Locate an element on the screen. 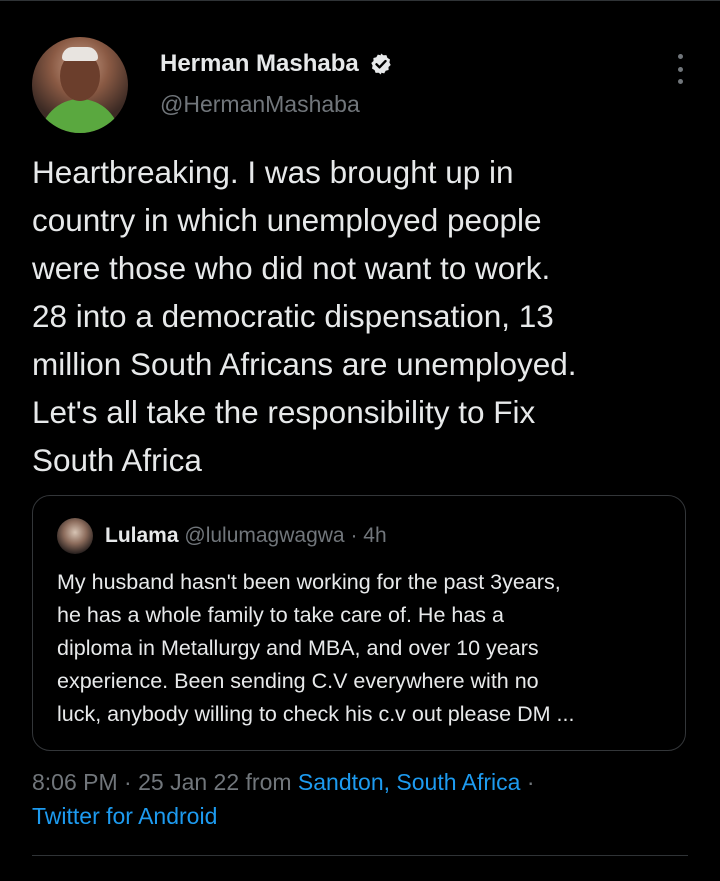  author-name: Herman Mashaba is located at coordinates (259, 64).